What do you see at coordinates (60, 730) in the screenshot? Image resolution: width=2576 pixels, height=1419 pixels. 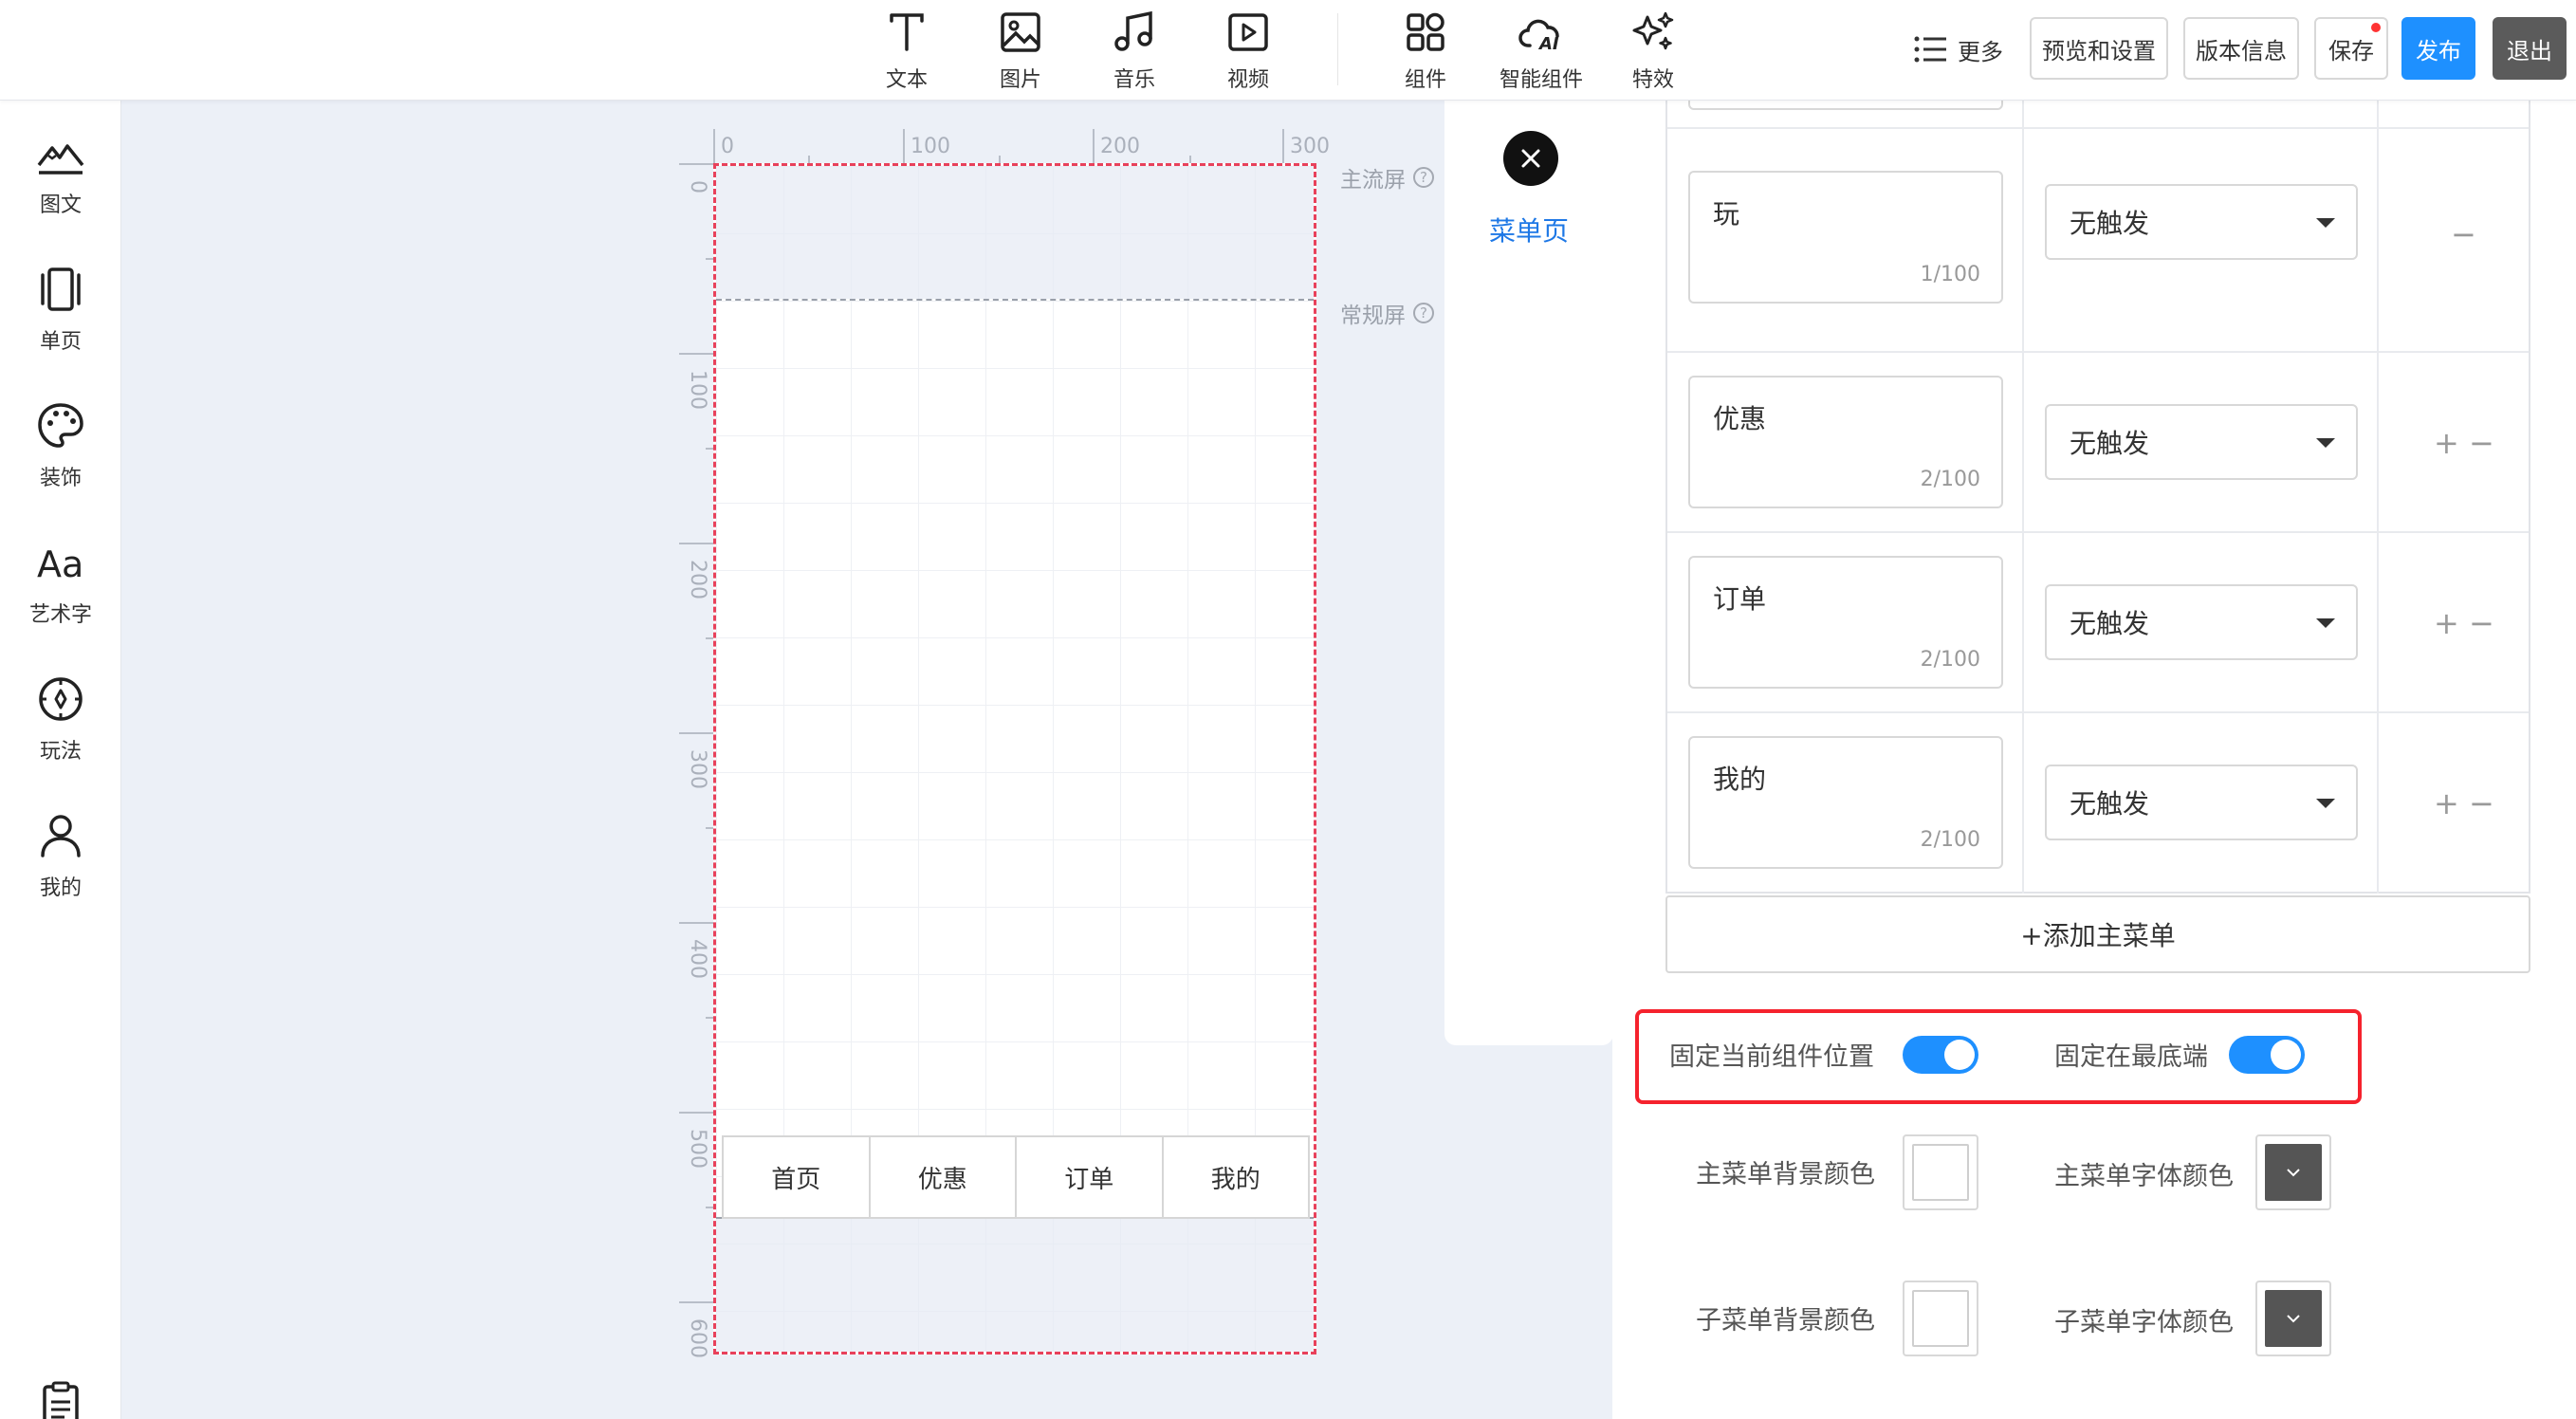 I see `sidebar-item-gameplay: 玩法` at bounding box center [60, 730].